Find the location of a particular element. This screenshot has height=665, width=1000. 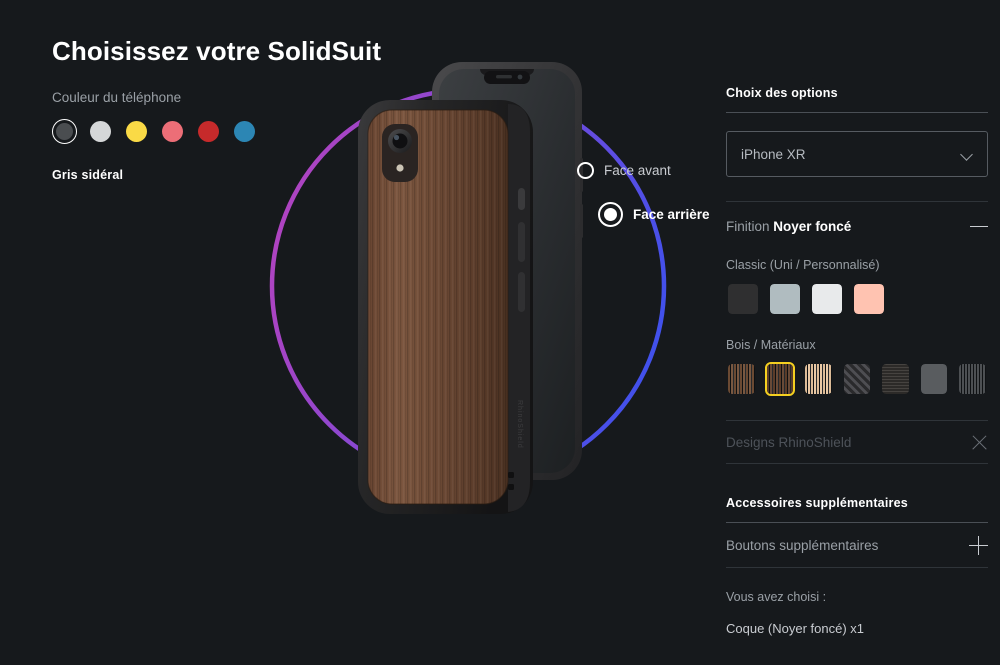

svg-text: RhinoShield is located at coordinates (519, 424).